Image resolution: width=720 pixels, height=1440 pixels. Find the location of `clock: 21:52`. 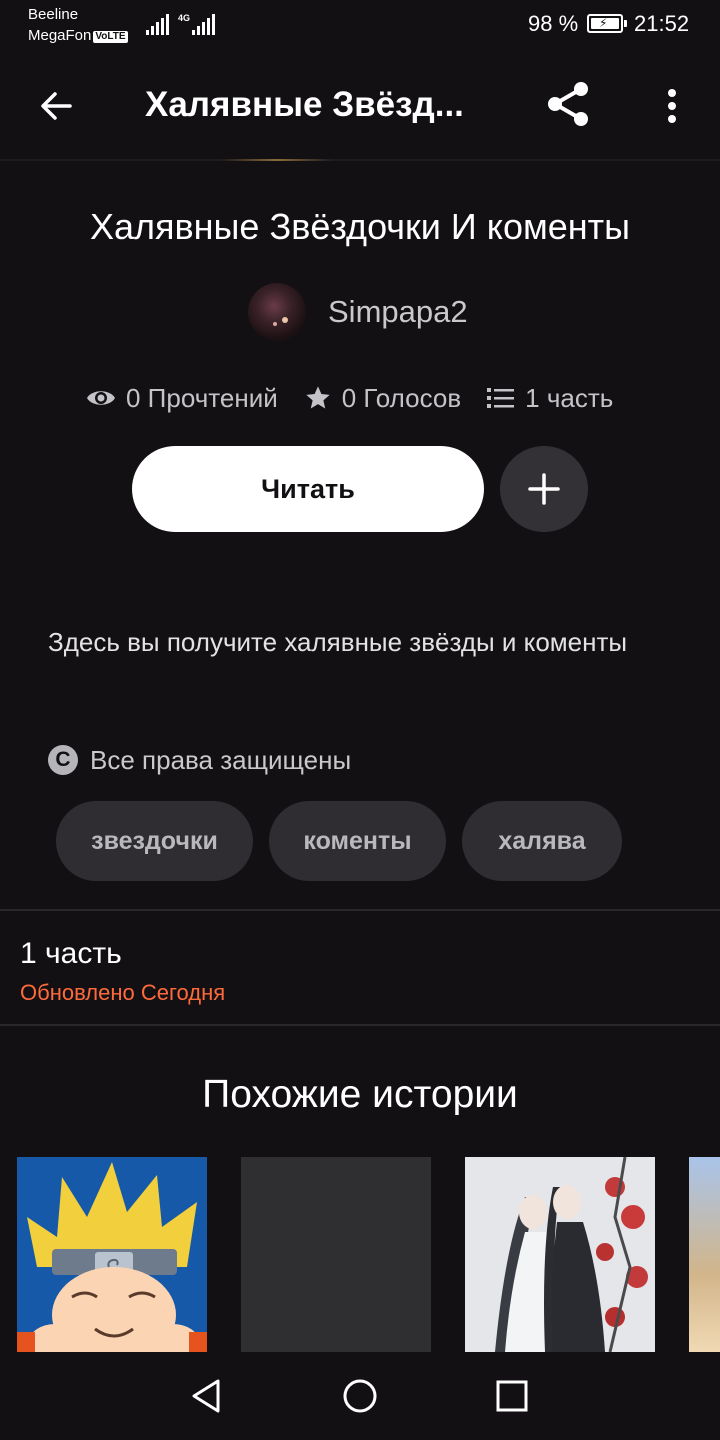

clock: 21:52 is located at coordinates (662, 23).